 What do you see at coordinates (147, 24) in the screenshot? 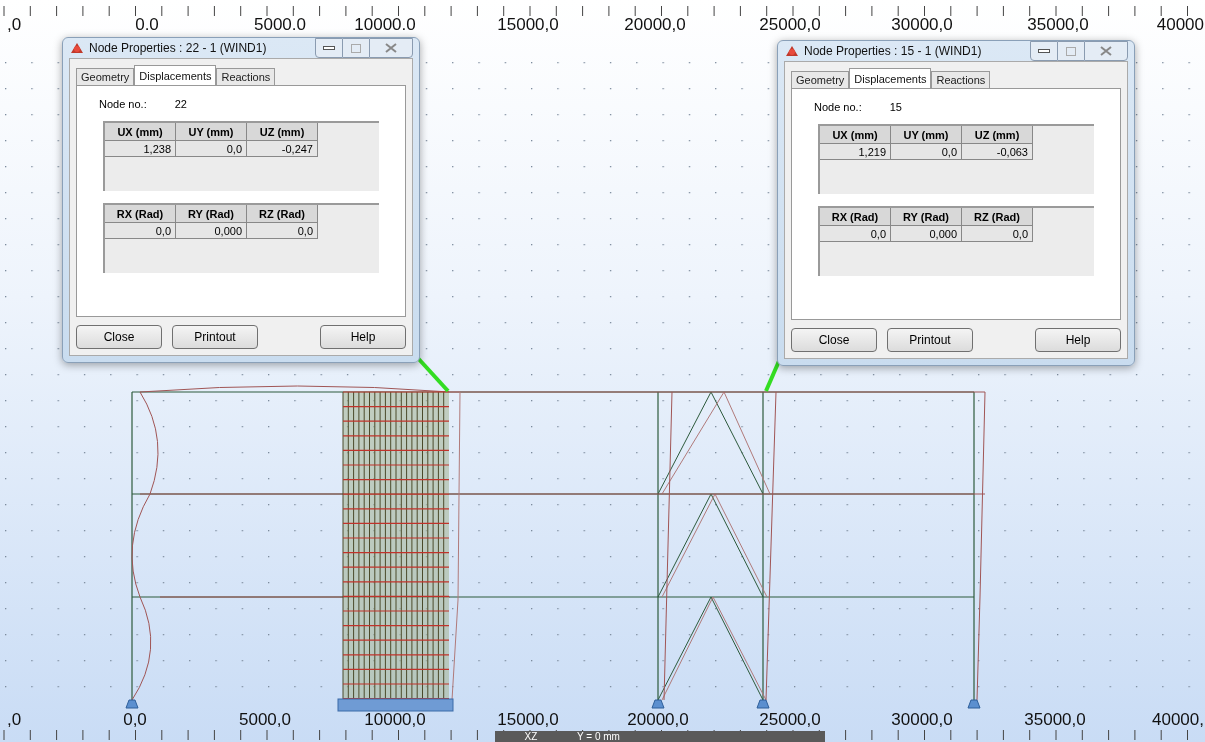
I see `ruler-label: 0.0` at bounding box center [147, 24].